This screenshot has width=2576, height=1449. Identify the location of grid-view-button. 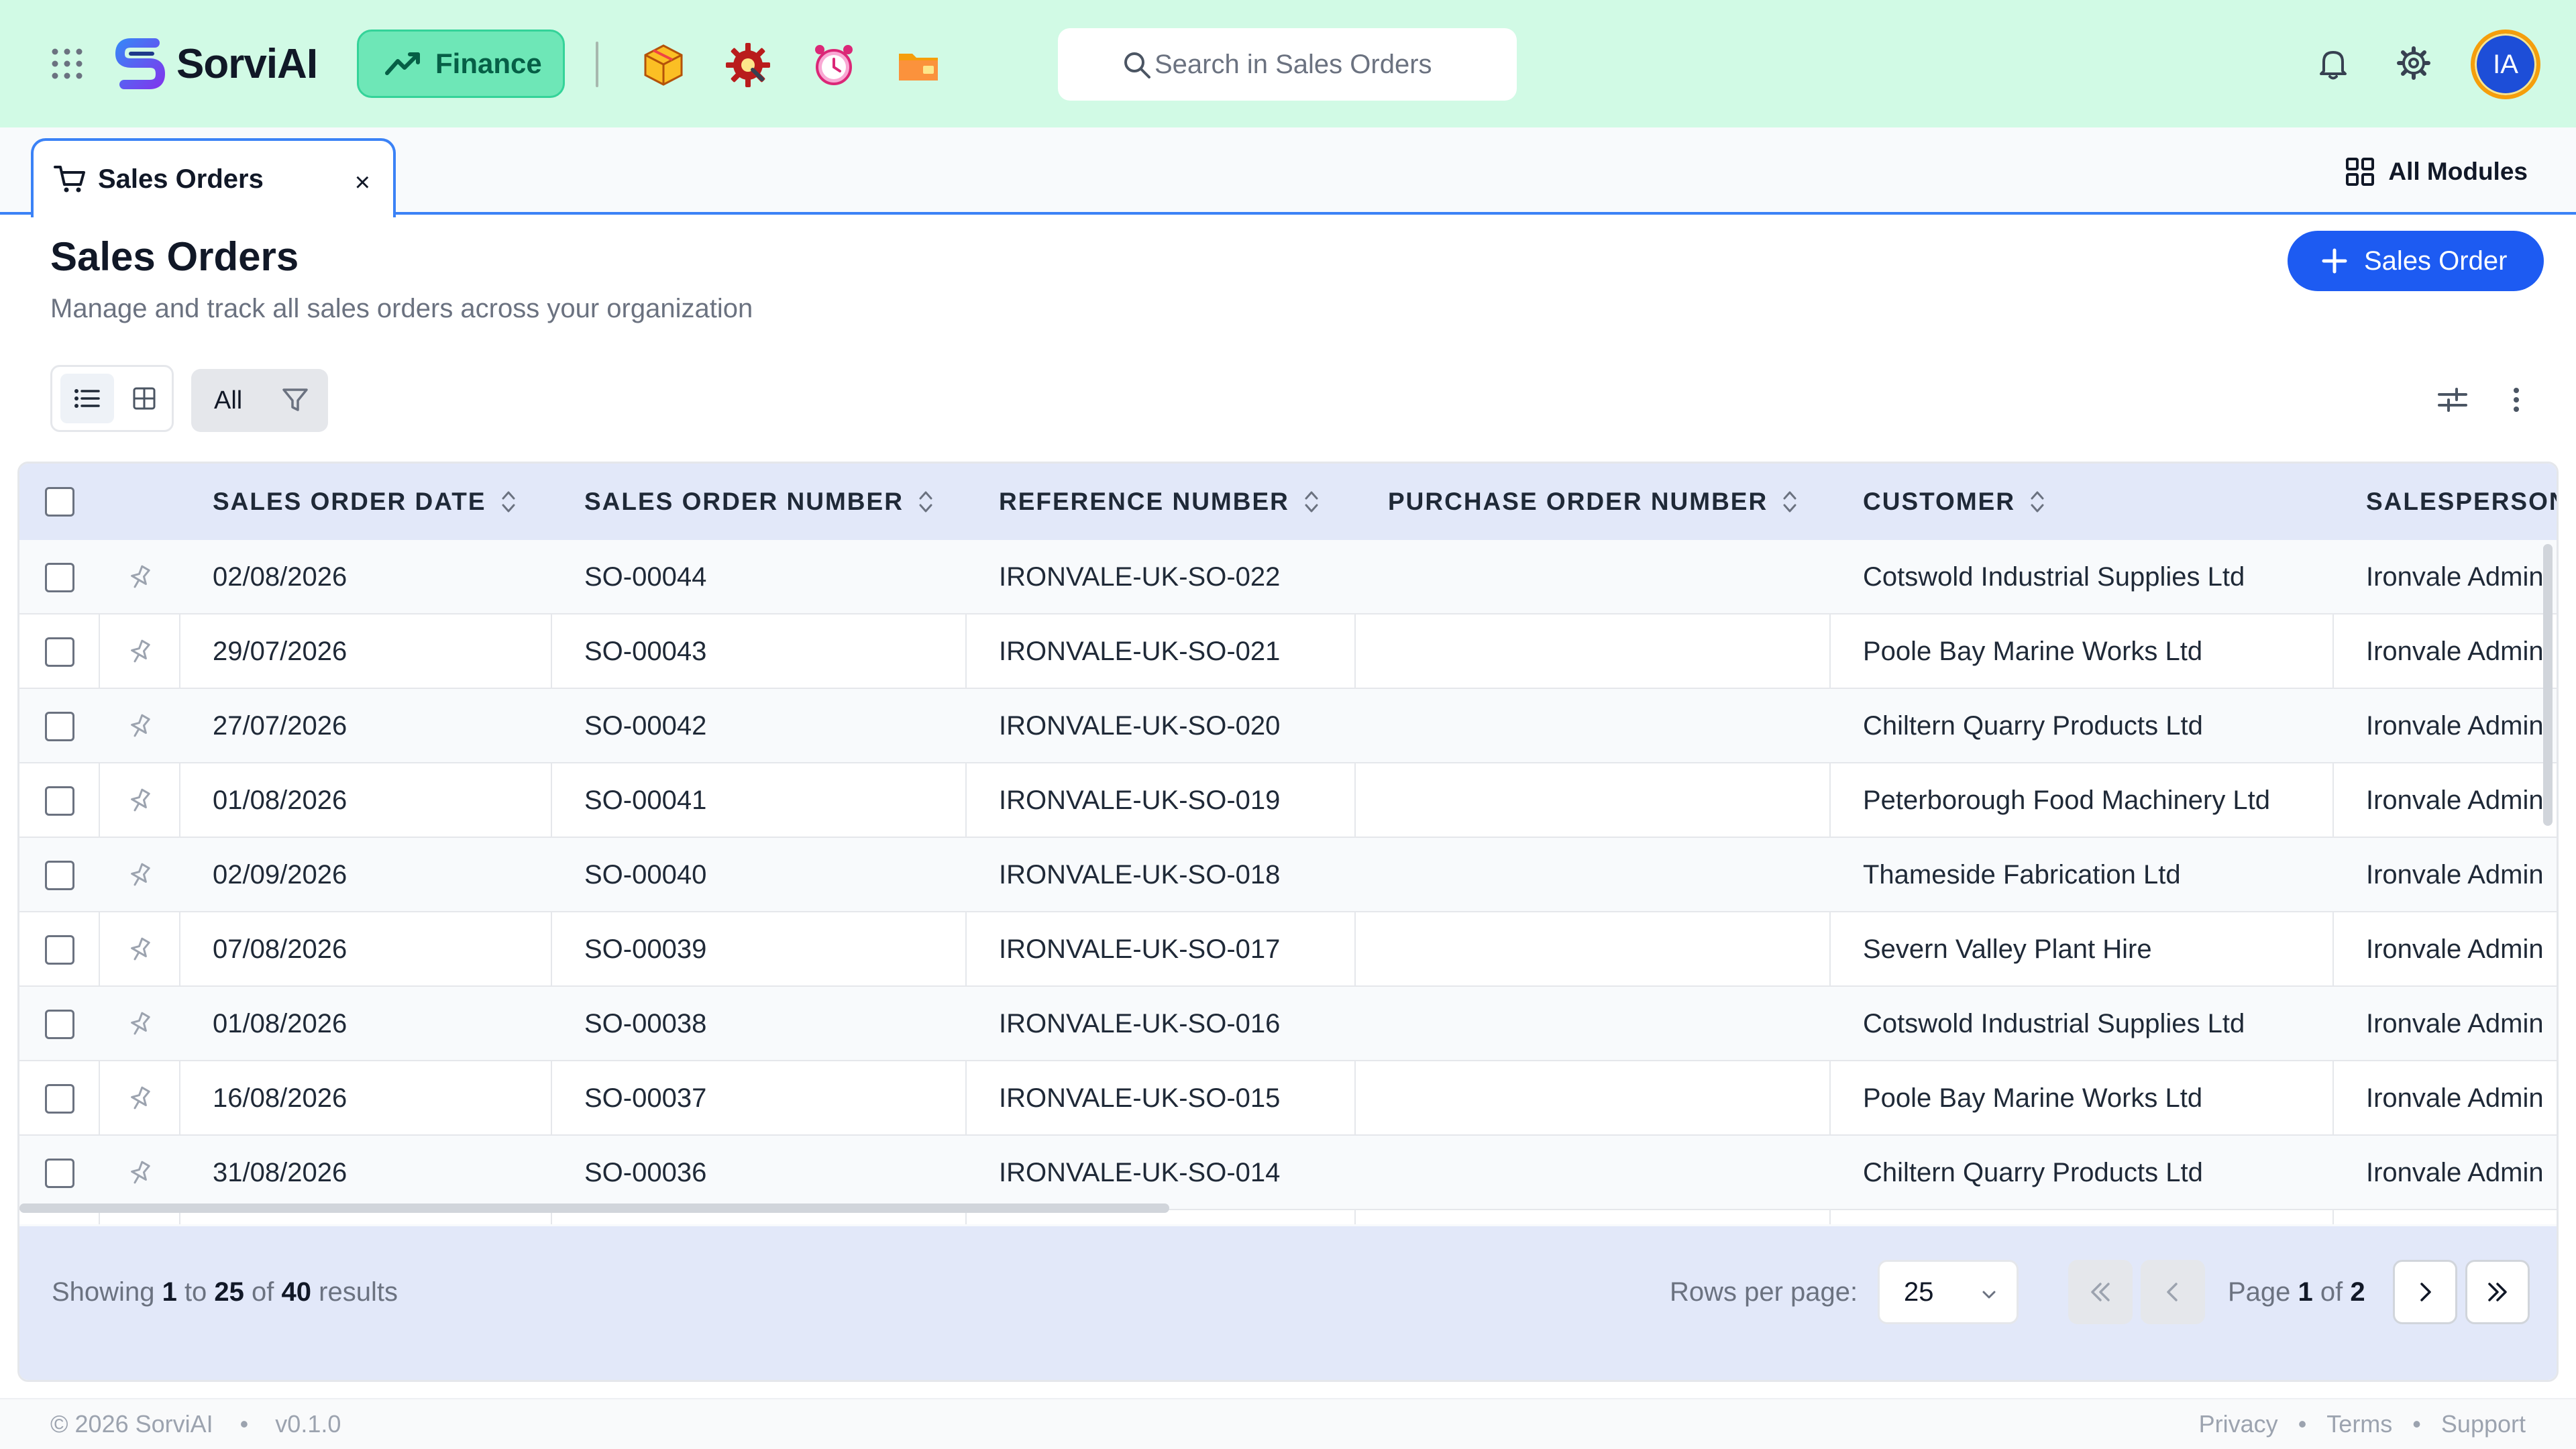
(144, 398).